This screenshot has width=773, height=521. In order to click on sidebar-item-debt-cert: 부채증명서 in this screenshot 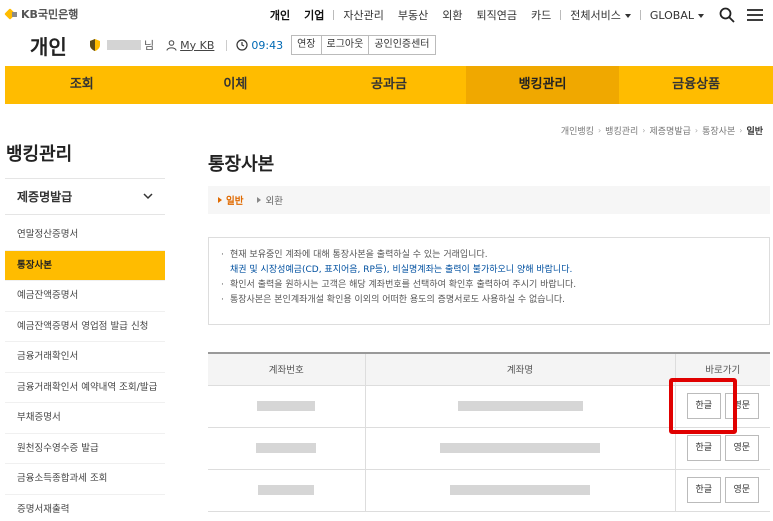, I will do `click(85, 418)`.